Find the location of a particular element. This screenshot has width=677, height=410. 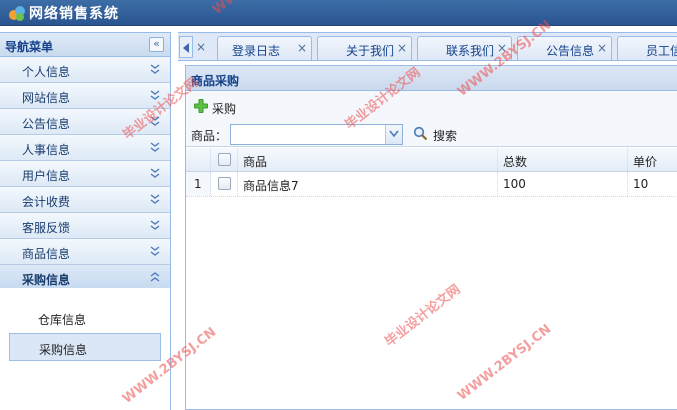

row-number-header is located at coordinates (198, 159).